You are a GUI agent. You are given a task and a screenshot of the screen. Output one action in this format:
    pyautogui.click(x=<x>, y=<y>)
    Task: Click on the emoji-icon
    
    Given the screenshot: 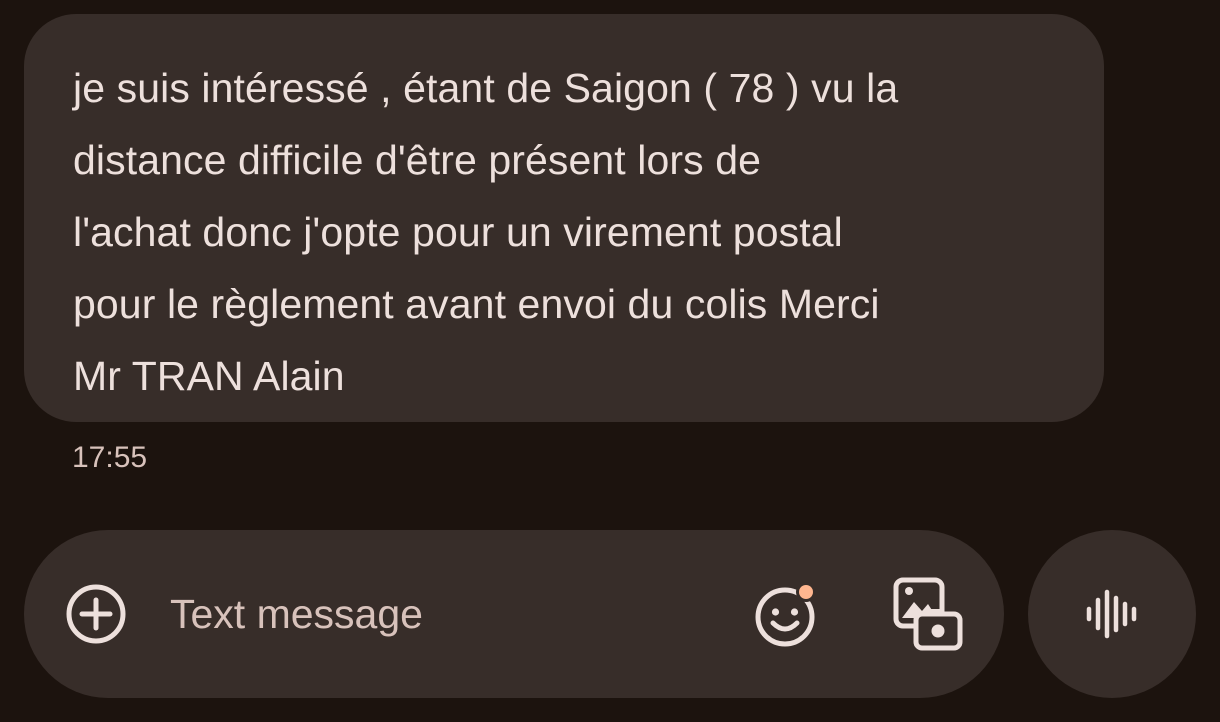 What is the action you would take?
    pyautogui.click(x=785, y=614)
    